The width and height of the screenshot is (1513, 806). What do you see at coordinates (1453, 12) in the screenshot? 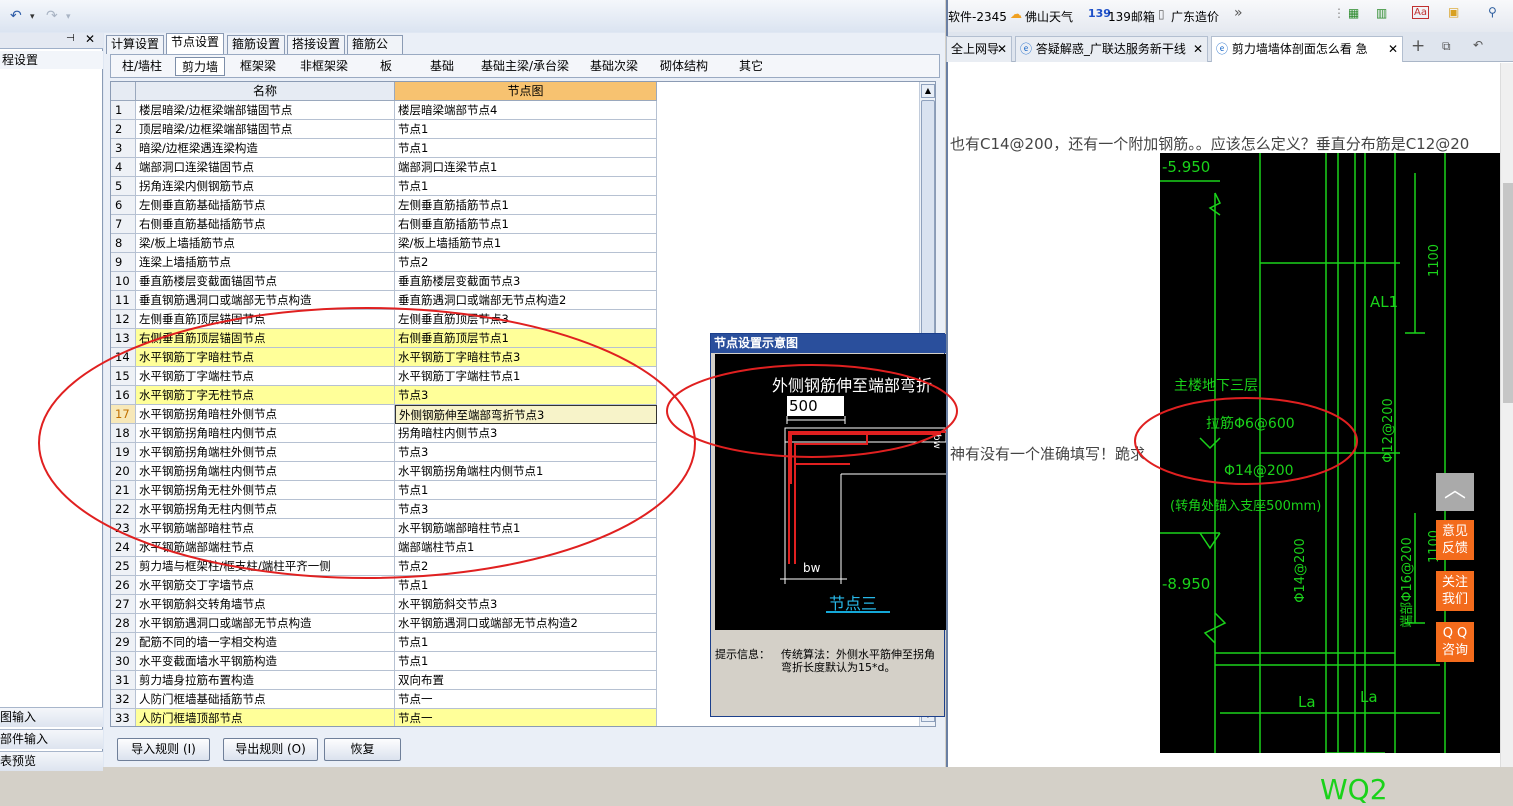
I see `tool-icon: ▣` at bounding box center [1453, 12].